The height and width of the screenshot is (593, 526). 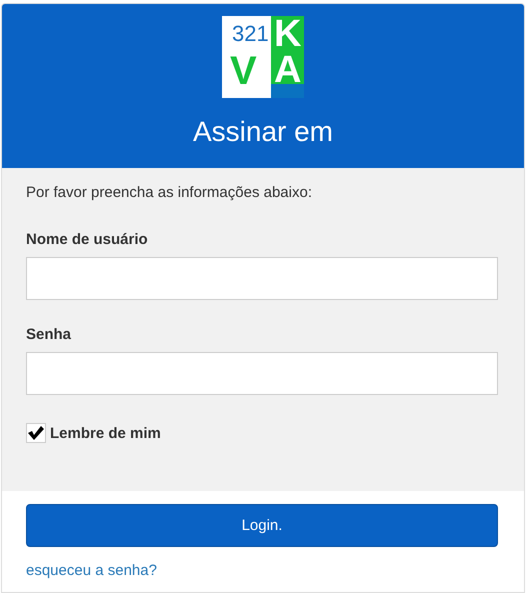 What do you see at coordinates (262, 525) in the screenshot?
I see `login-button: Login.` at bounding box center [262, 525].